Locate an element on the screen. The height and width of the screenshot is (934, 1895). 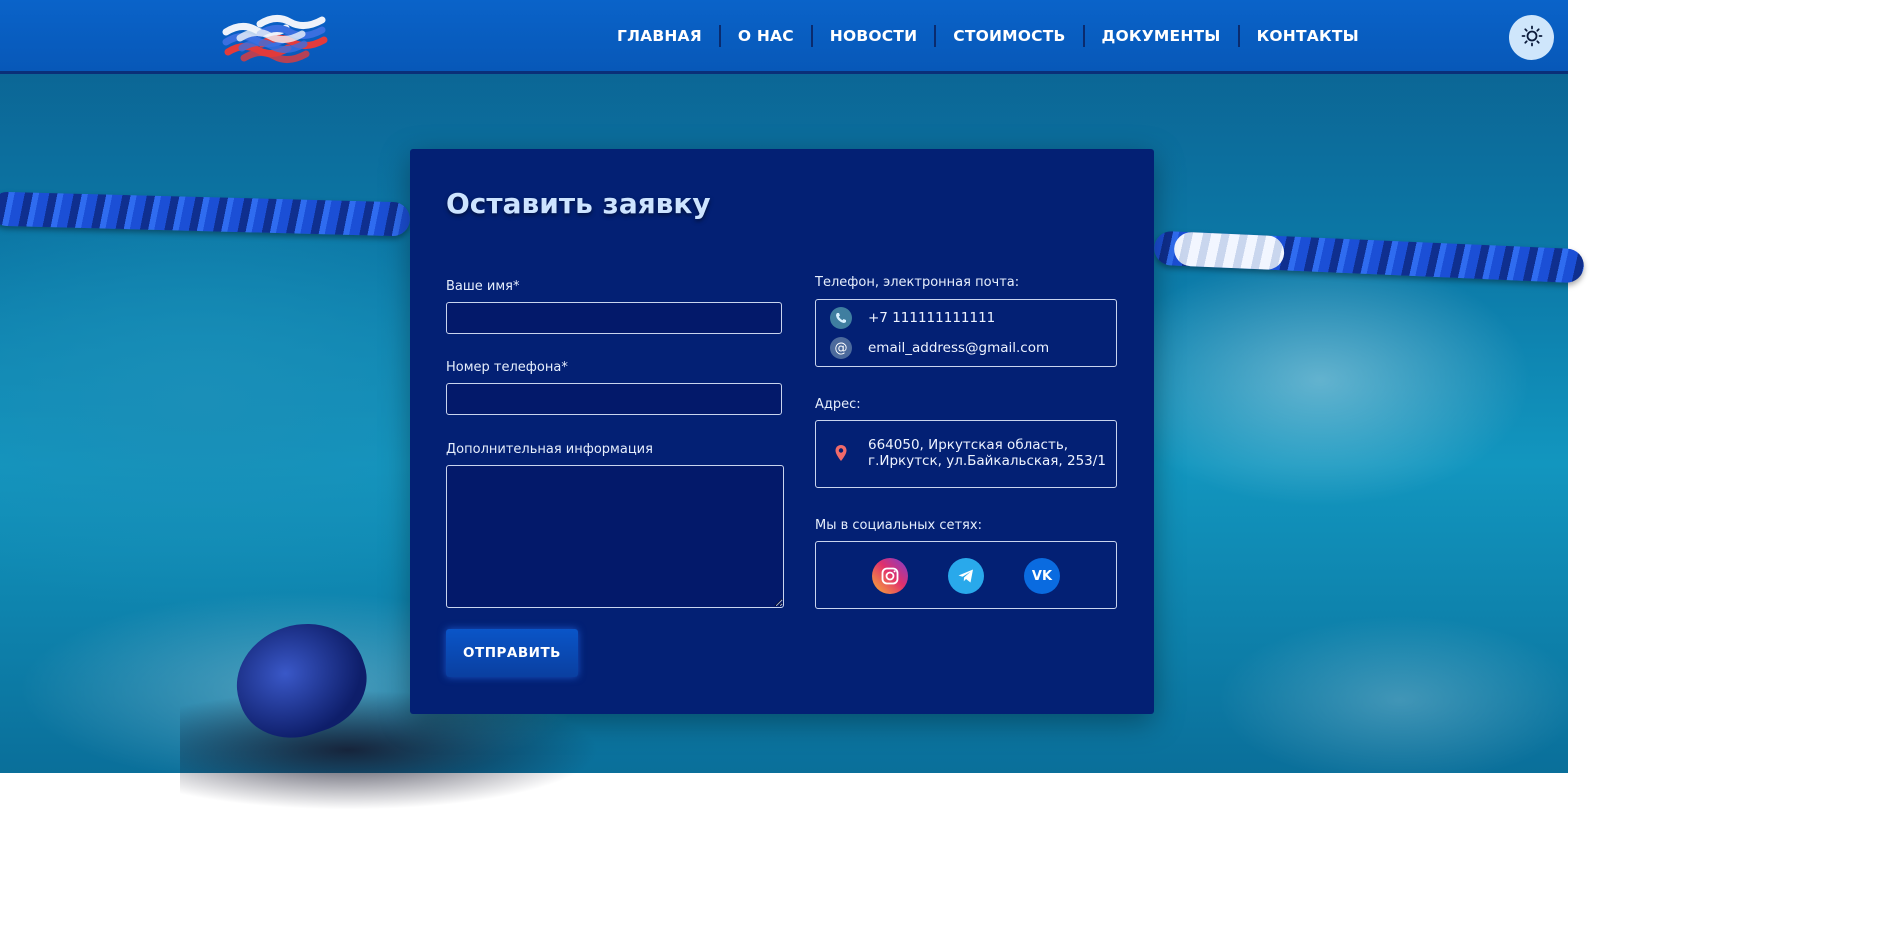
submit-button: ОТПРАВИТЬ is located at coordinates (512, 653).